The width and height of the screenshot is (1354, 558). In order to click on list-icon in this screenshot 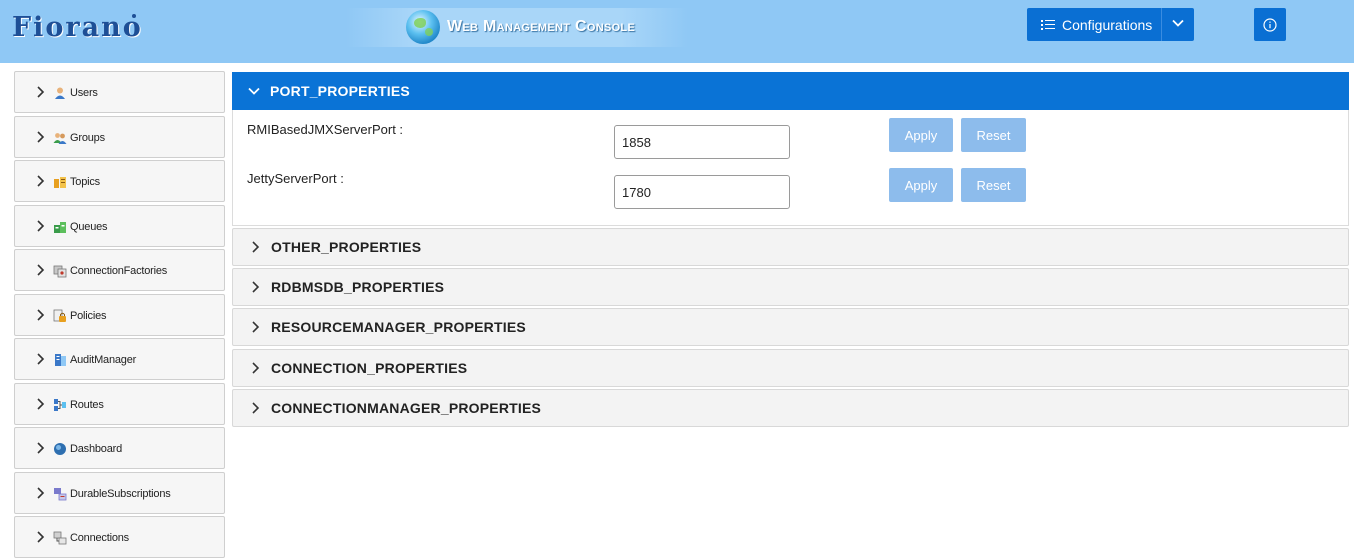, I will do `click(1048, 25)`.